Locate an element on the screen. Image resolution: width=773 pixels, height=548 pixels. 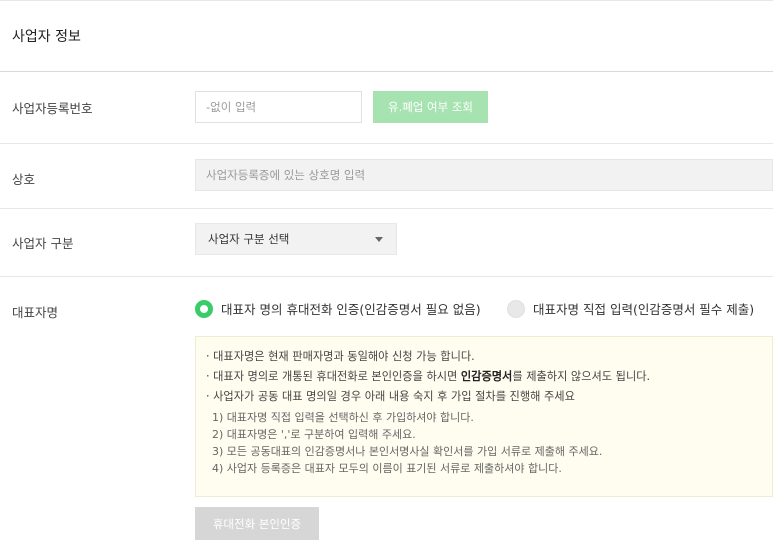
radio-phone-verification-label: 대표자 명의 휴대전화 인증(인감증명서 필요 없음) is located at coordinates (351, 309).